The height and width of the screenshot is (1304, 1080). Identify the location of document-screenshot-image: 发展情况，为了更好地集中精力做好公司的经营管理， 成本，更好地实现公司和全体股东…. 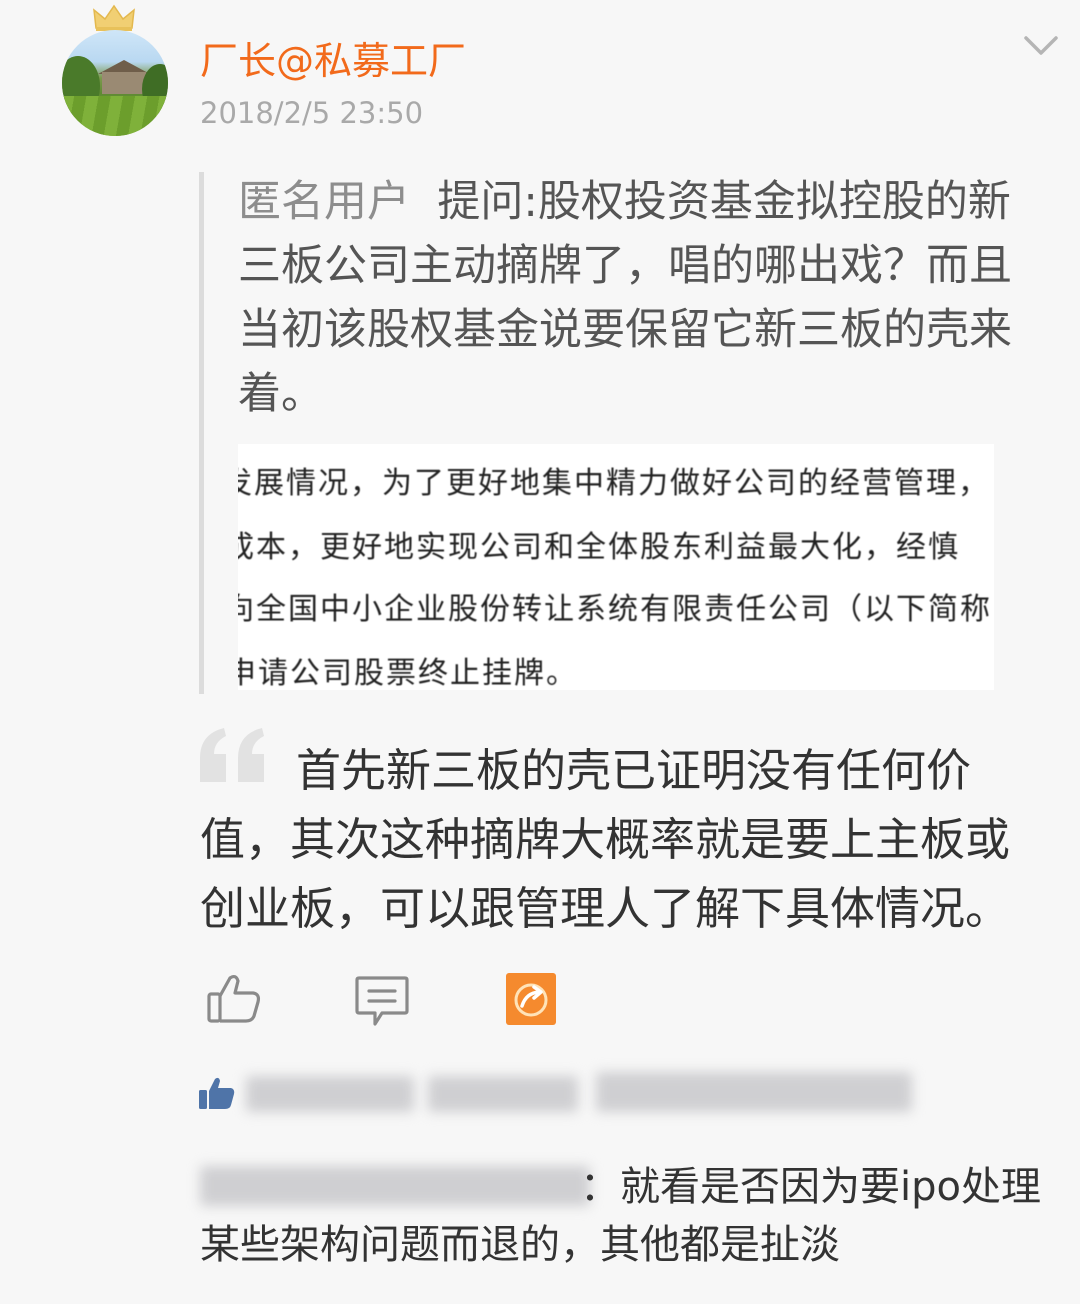
(616, 567).